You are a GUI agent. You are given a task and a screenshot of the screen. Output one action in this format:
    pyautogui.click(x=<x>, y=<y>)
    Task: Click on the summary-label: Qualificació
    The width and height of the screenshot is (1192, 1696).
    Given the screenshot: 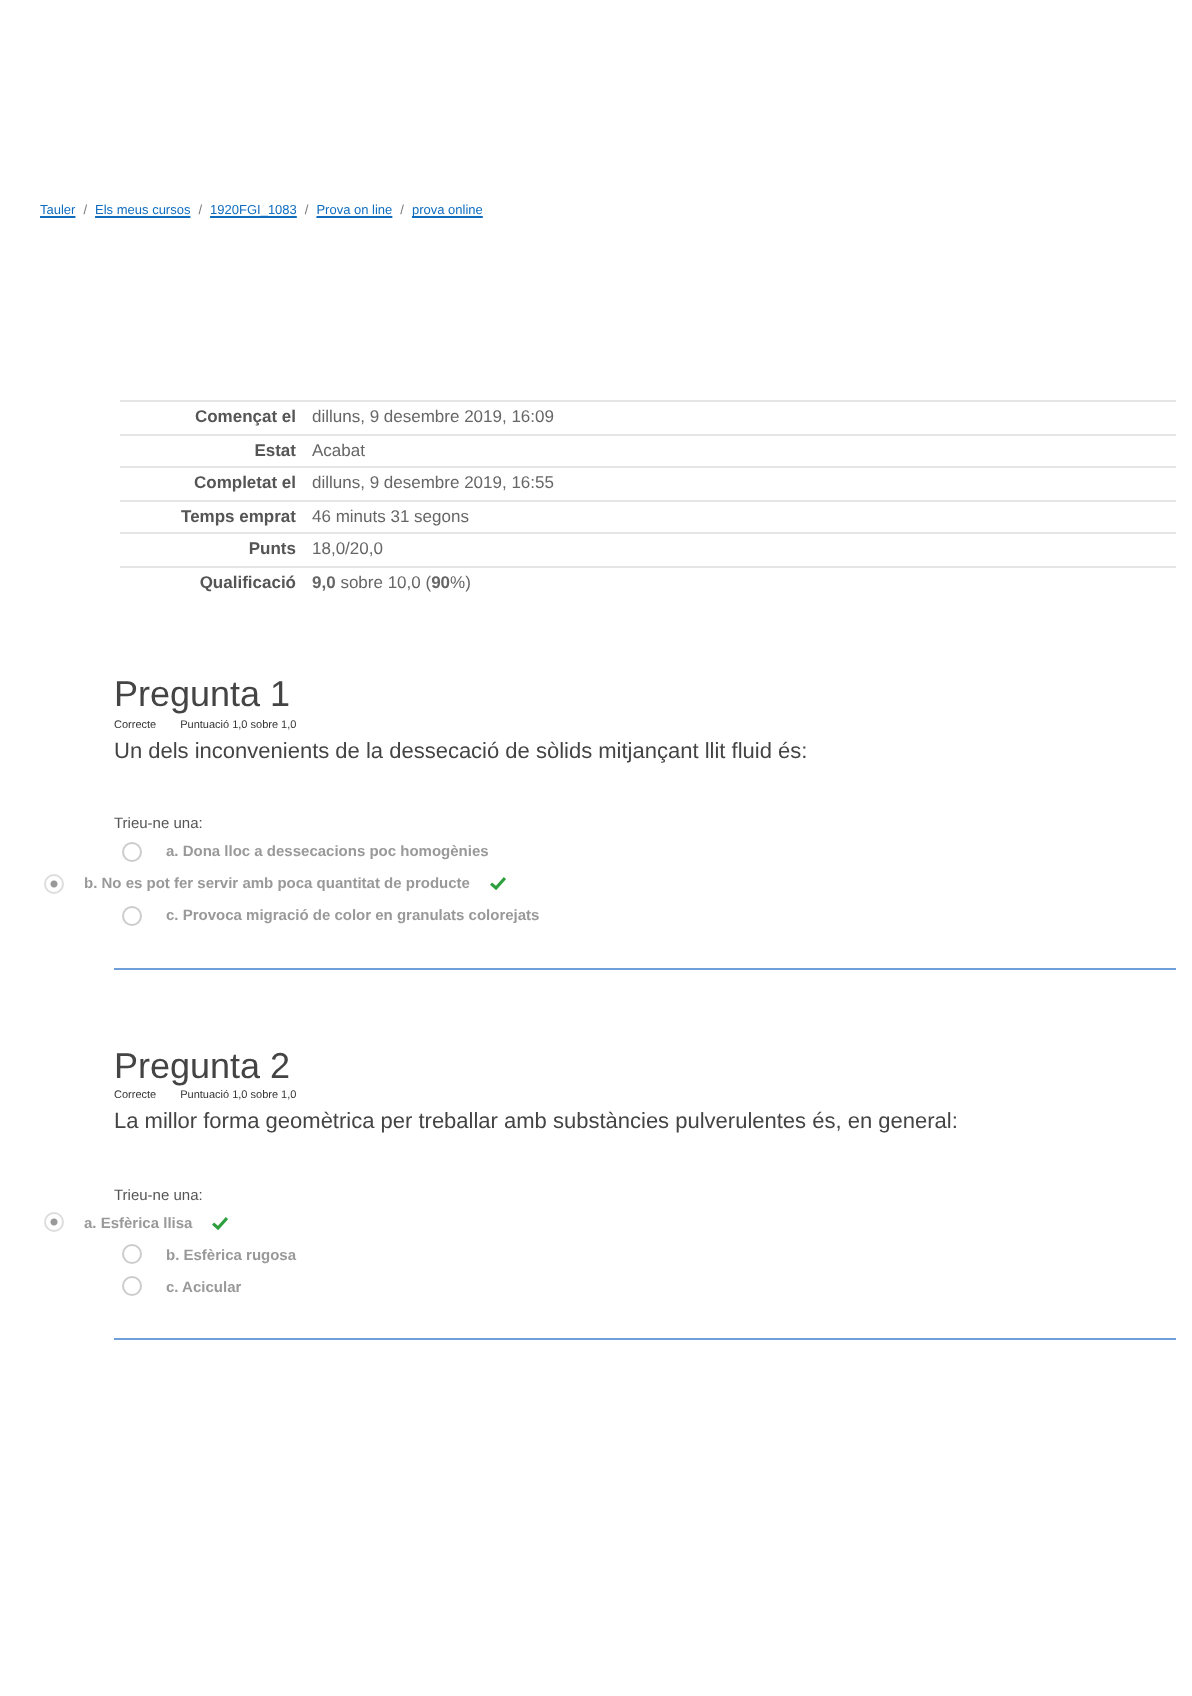 What is the action you would take?
    pyautogui.click(x=212, y=582)
    